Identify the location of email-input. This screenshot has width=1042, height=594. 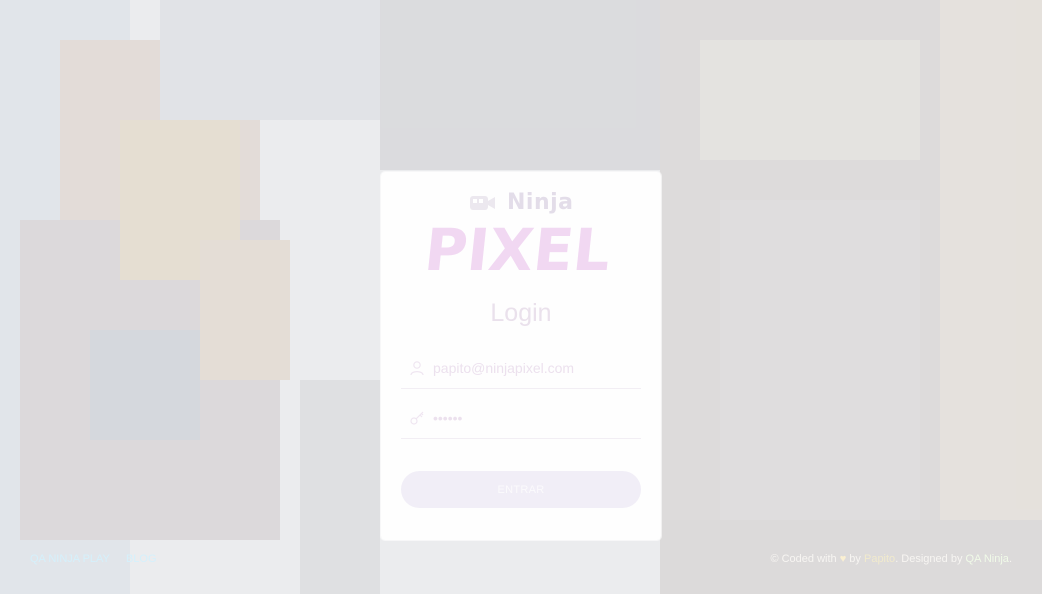
(533, 368).